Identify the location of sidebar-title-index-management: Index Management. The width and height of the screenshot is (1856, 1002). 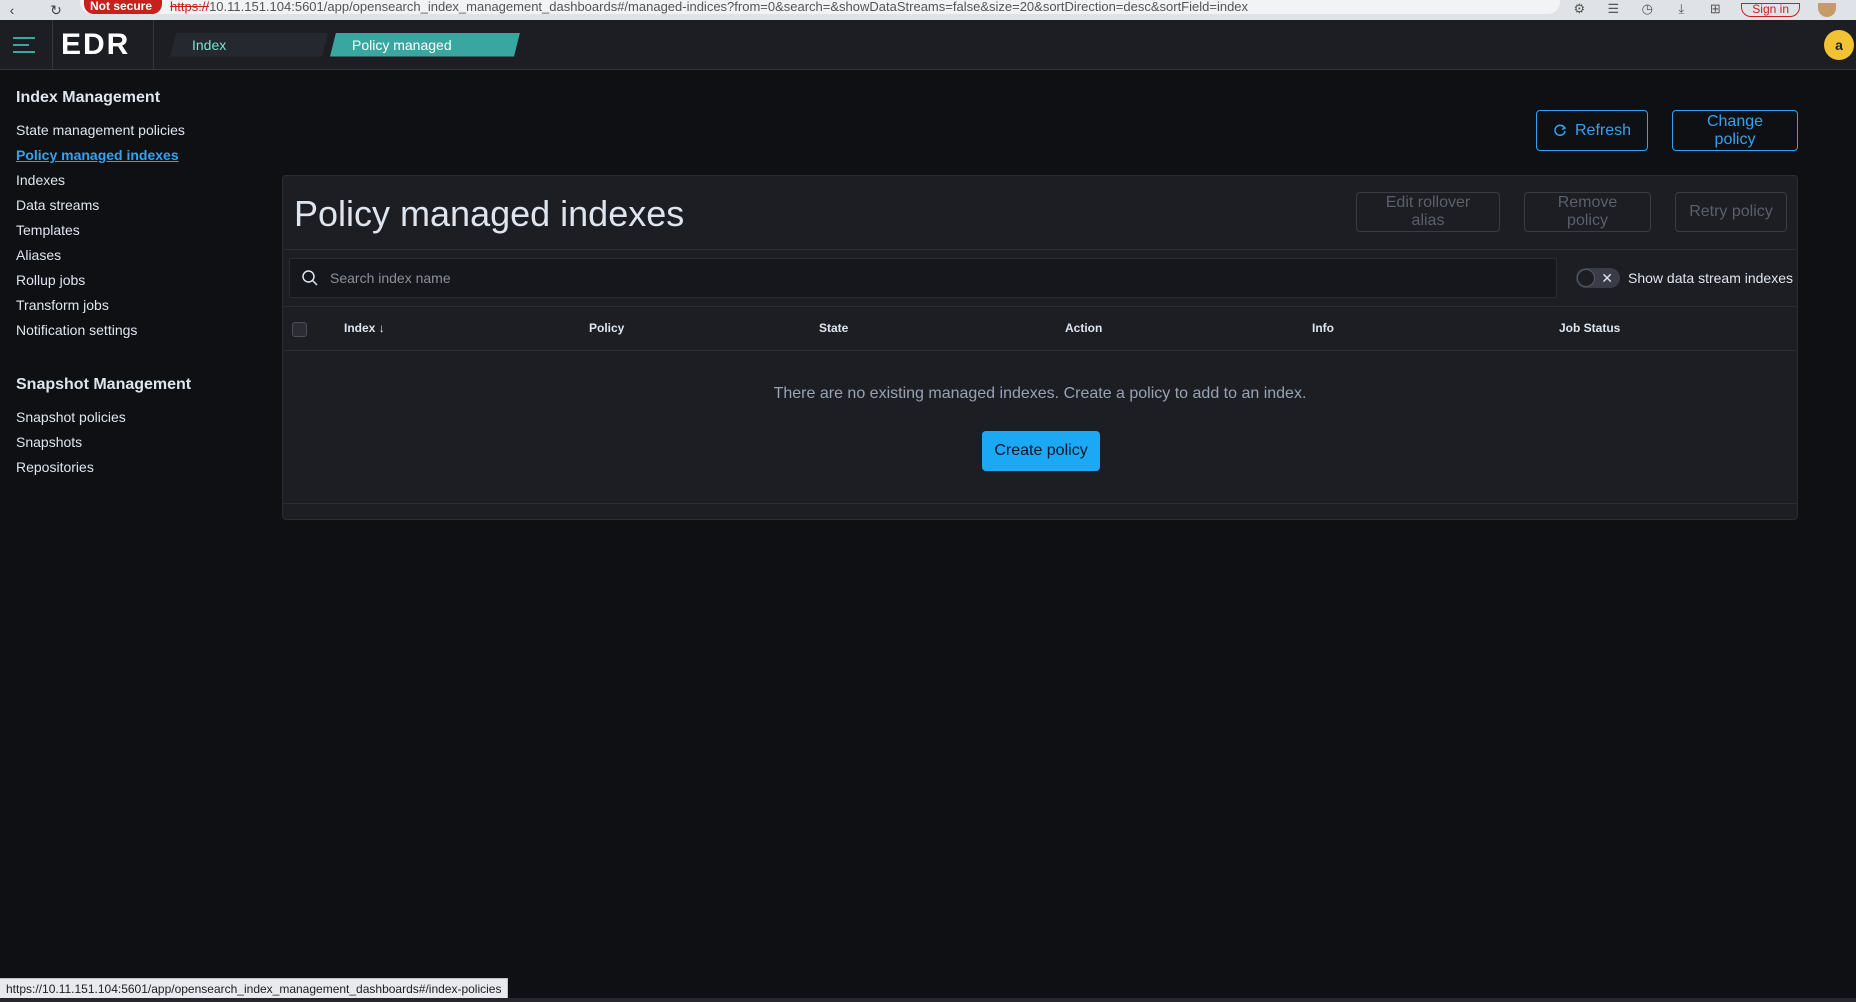
(88, 97).